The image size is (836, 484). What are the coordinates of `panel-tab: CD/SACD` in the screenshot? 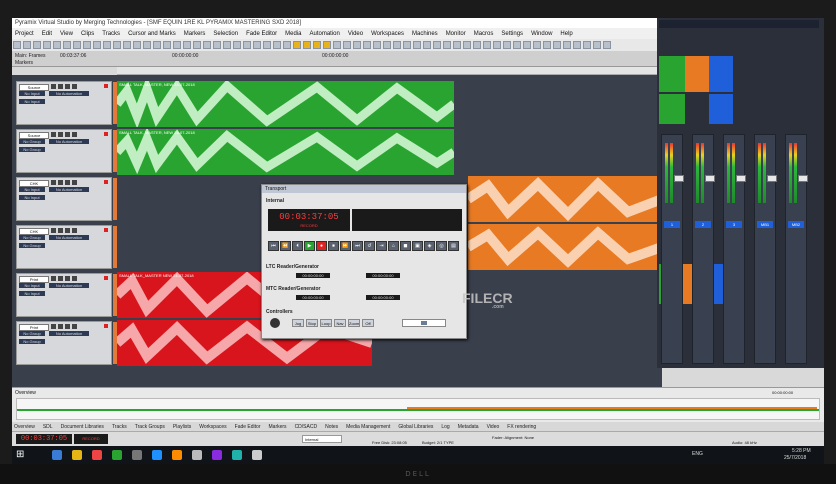 It's located at (306, 427).